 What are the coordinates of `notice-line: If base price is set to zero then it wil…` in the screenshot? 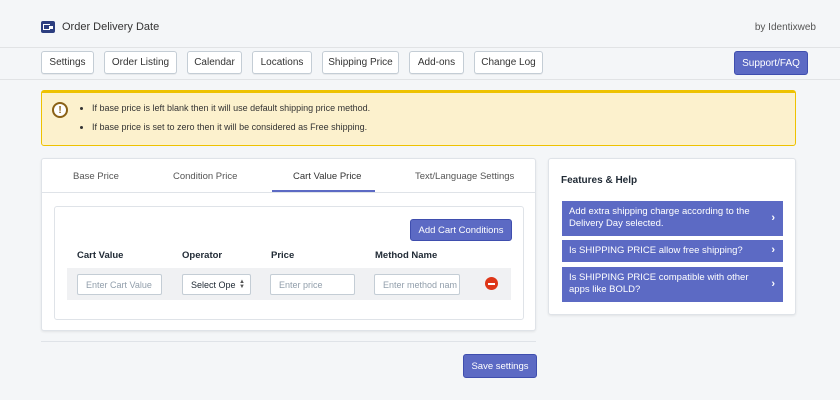 It's located at (231, 127).